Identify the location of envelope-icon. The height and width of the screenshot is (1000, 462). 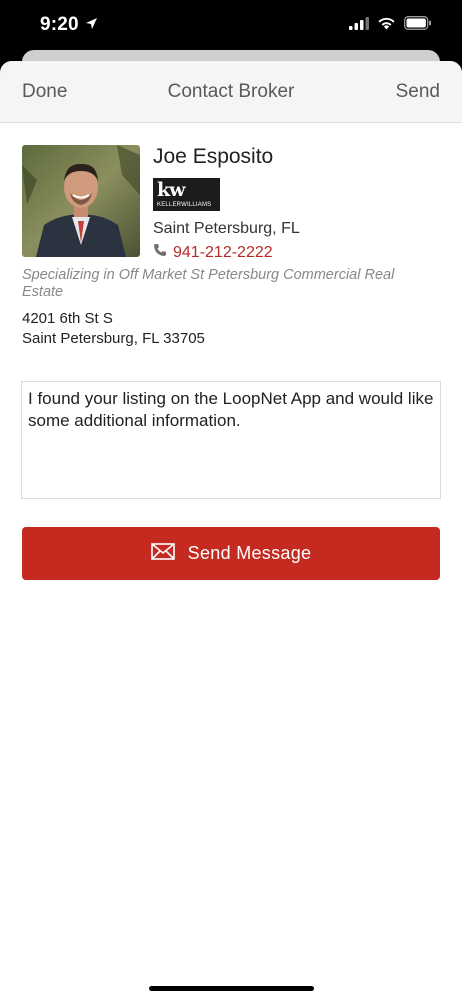
(162, 553).